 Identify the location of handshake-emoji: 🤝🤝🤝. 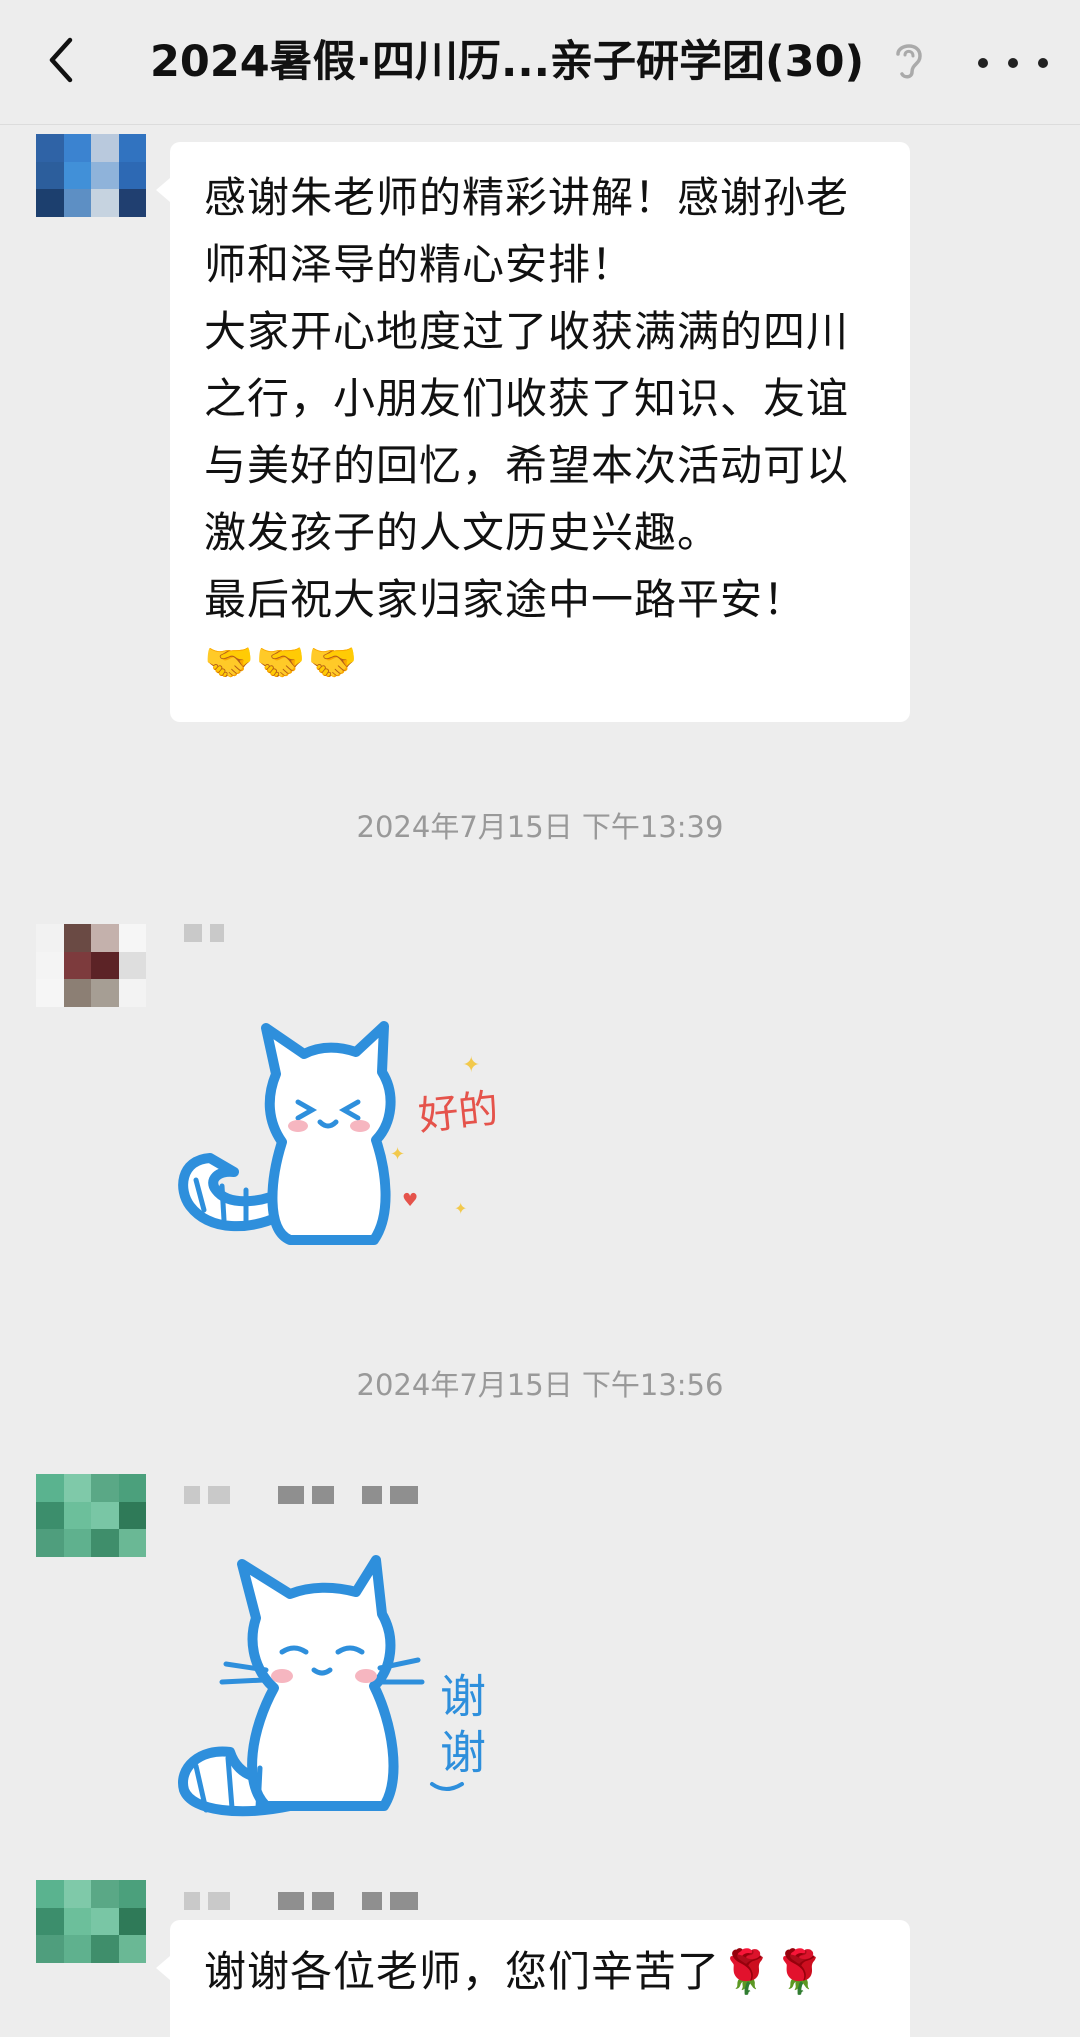
(282, 663).